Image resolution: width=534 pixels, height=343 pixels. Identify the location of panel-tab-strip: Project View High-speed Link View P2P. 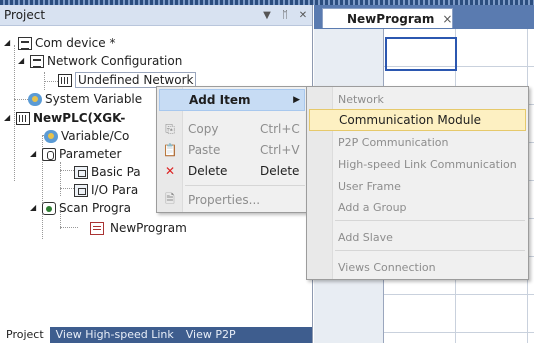
(156, 335).